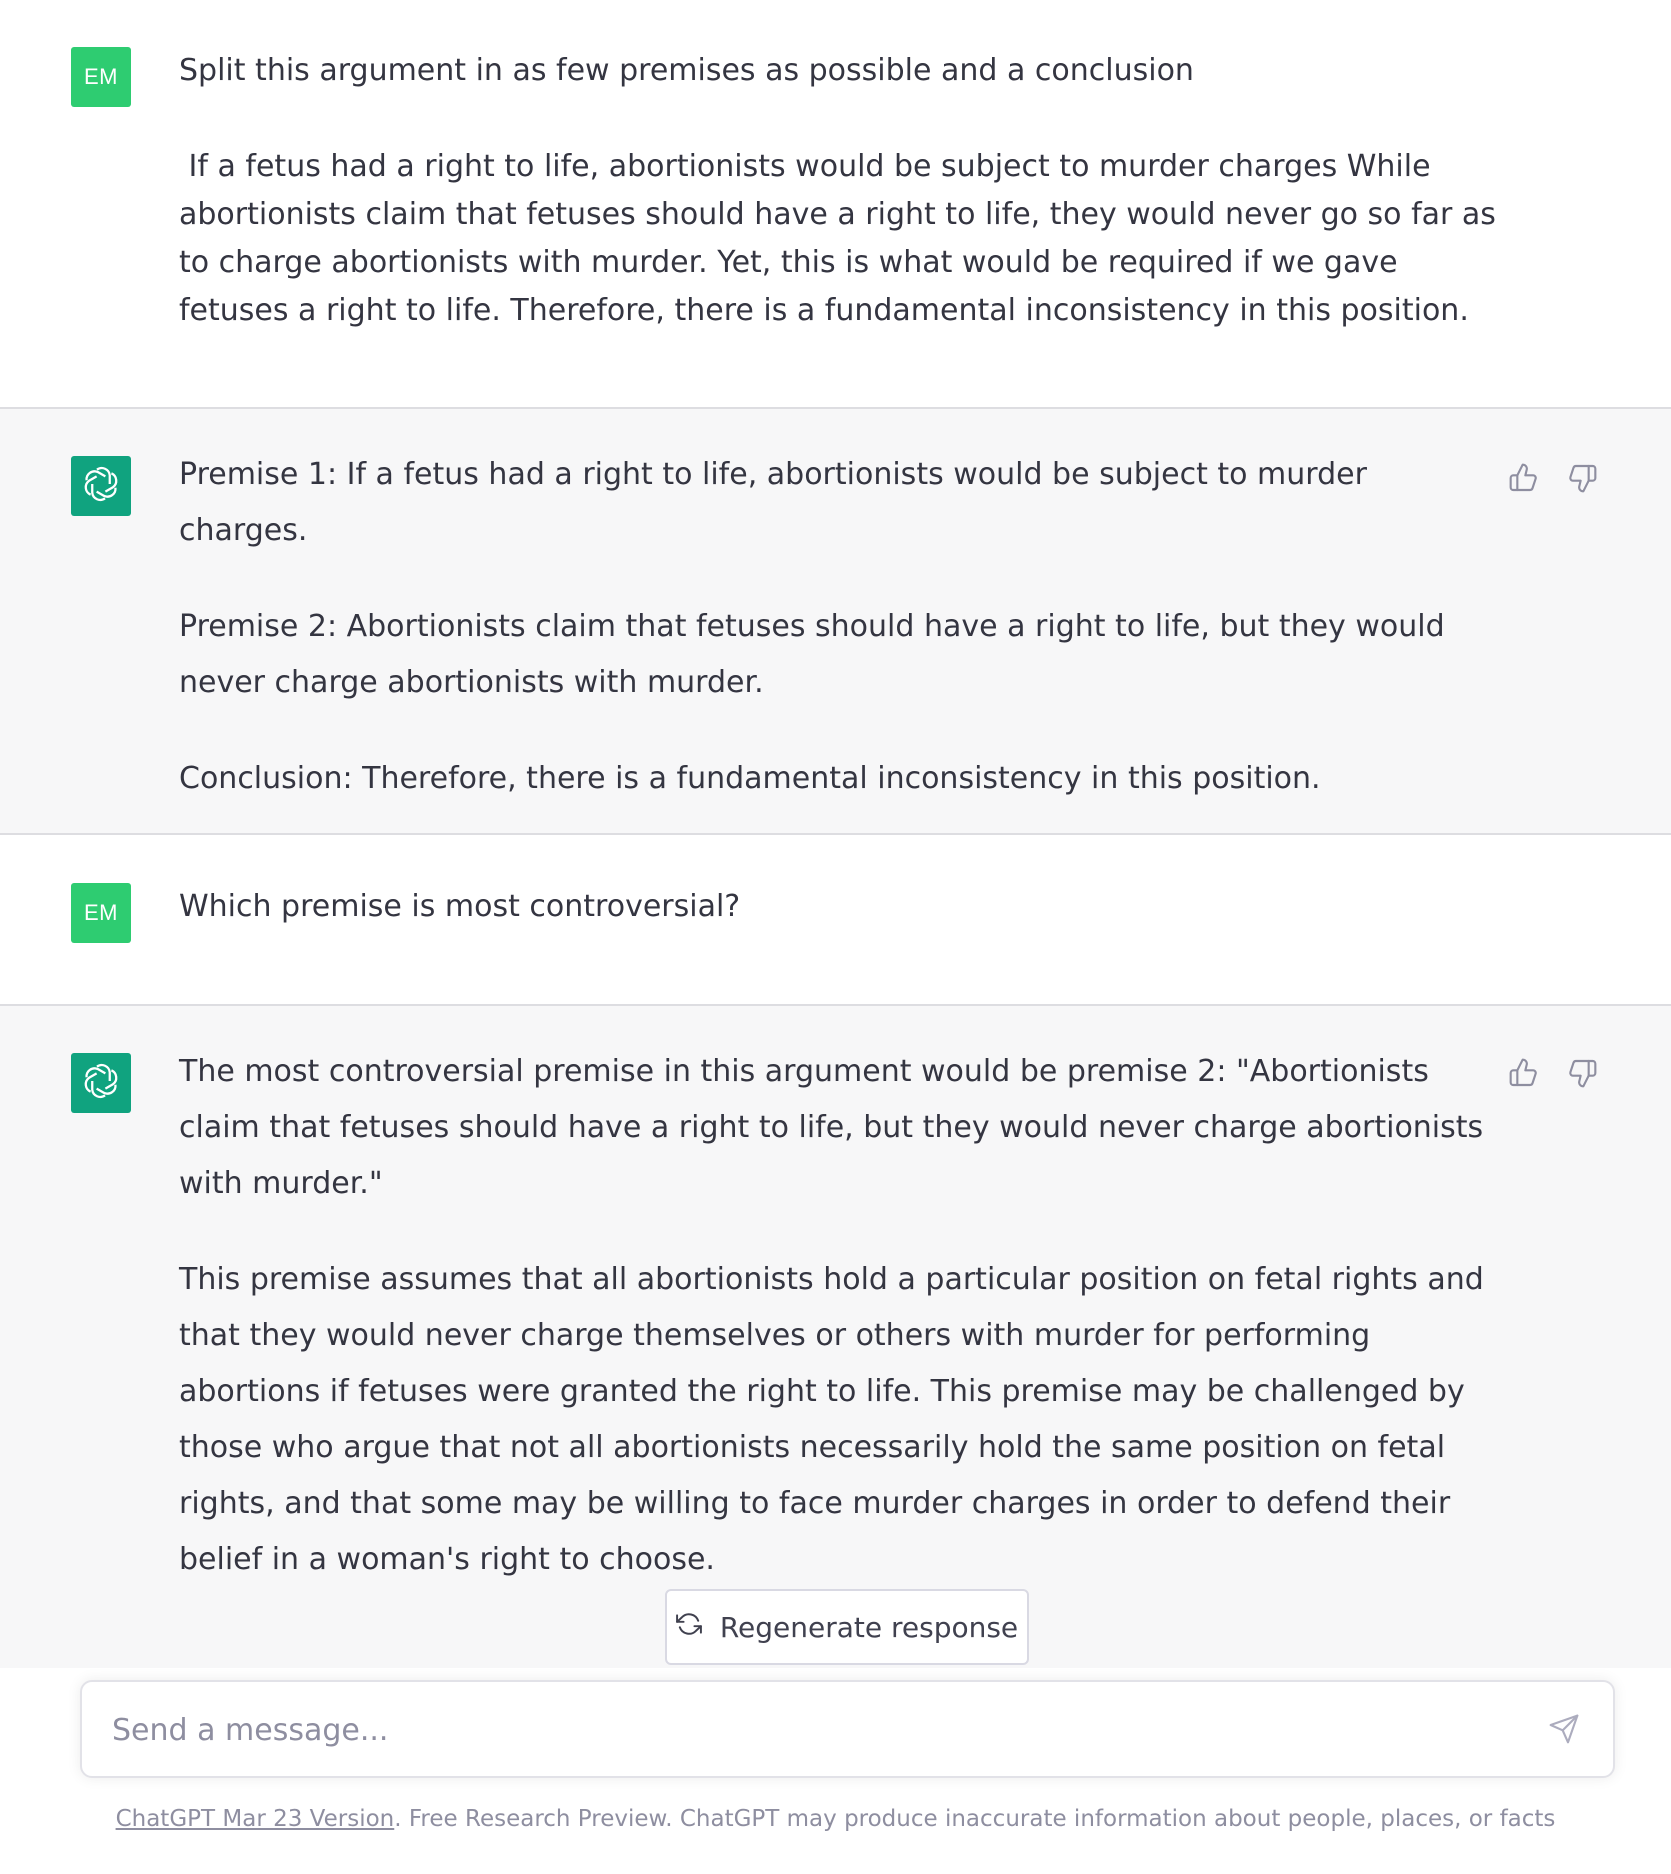 This screenshot has height=1874, width=1671. What do you see at coordinates (688, 1627) in the screenshot?
I see `refresh-icon` at bounding box center [688, 1627].